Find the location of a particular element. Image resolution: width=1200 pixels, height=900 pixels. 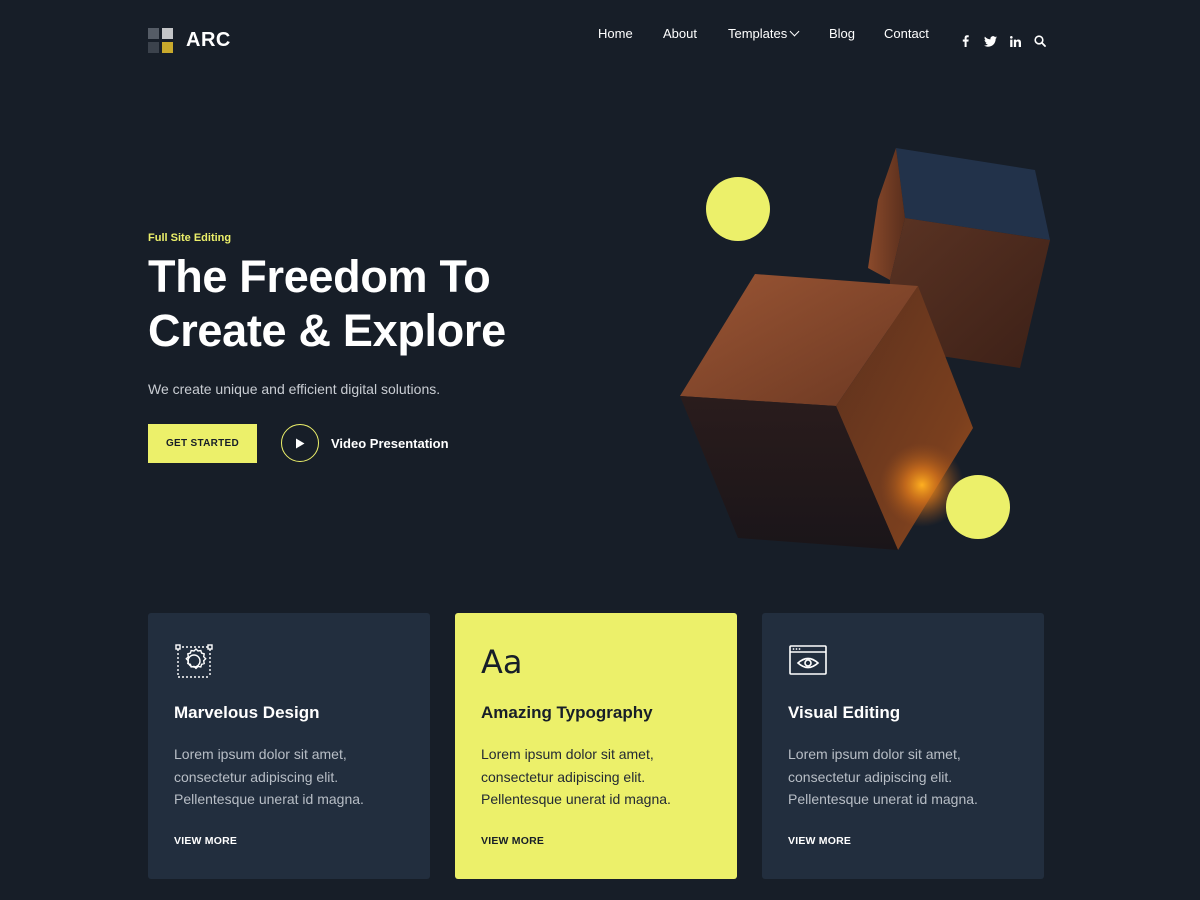

play-button is located at coordinates (300, 443).